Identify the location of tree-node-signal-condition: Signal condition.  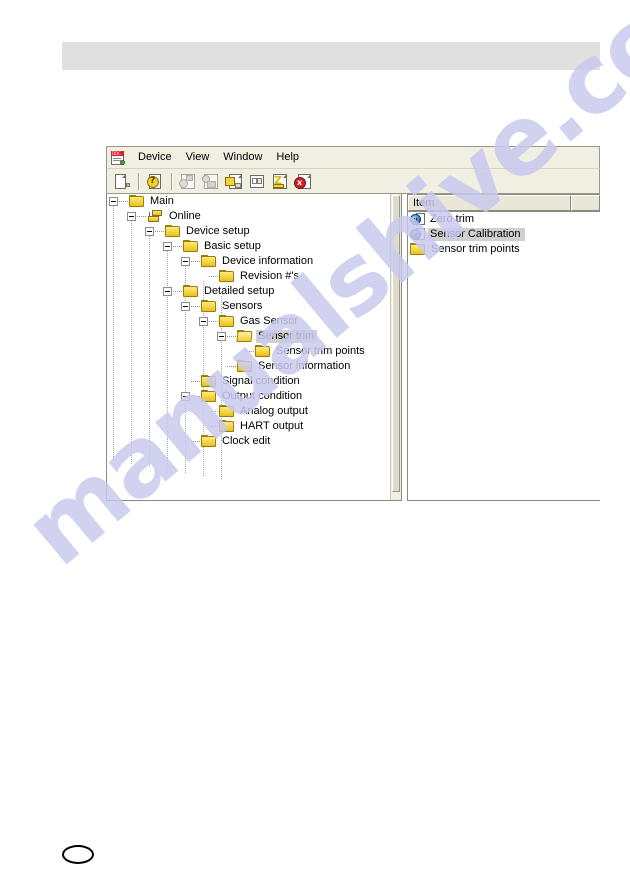
(254, 381).